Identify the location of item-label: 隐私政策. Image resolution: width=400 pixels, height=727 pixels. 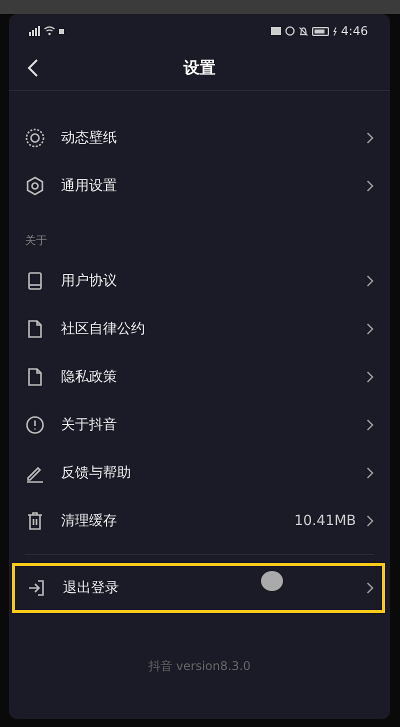
(89, 377).